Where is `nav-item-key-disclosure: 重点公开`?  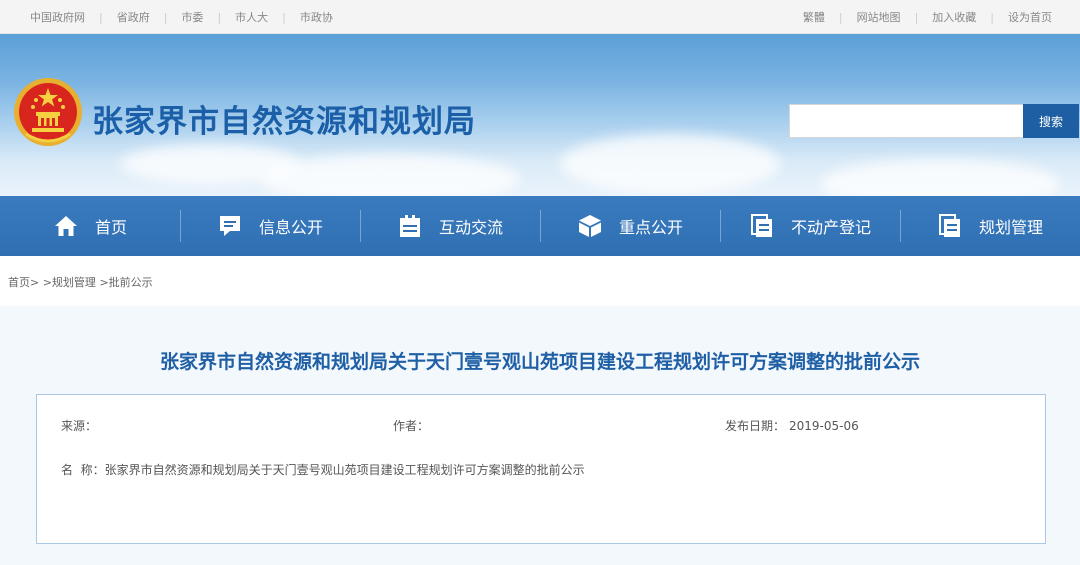 nav-item-key-disclosure: 重点公开 is located at coordinates (630, 226).